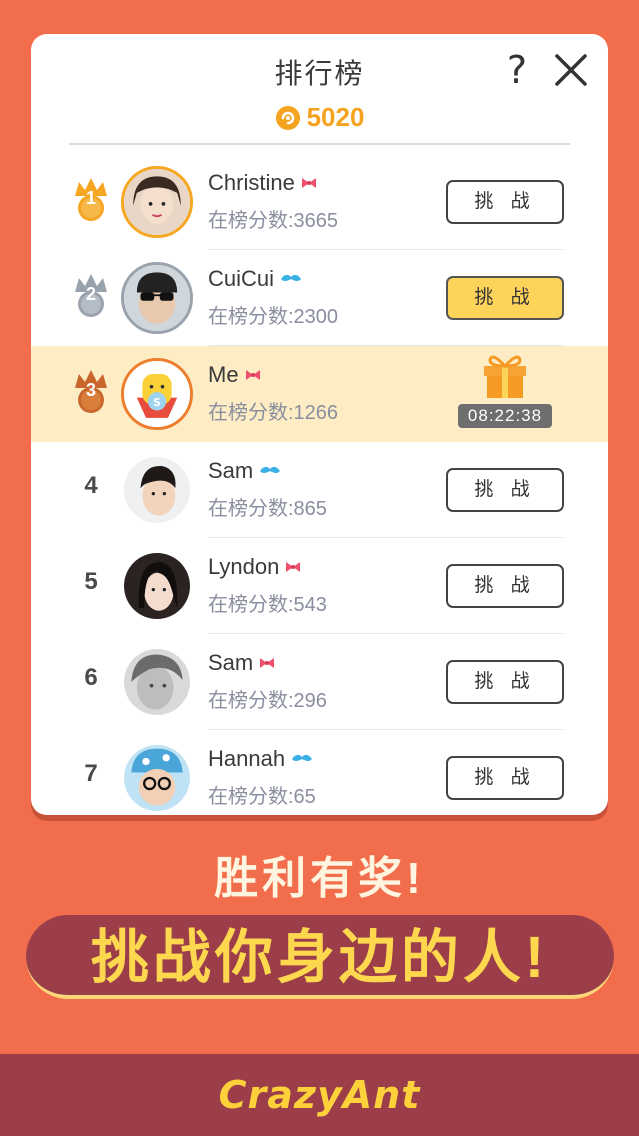 Image resolution: width=639 pixels, height=1136 pixels. What do you see at coordinates (254, 567) in the screenshot?
I see `player-name: Lyndon` at bounding box center [254, 567].